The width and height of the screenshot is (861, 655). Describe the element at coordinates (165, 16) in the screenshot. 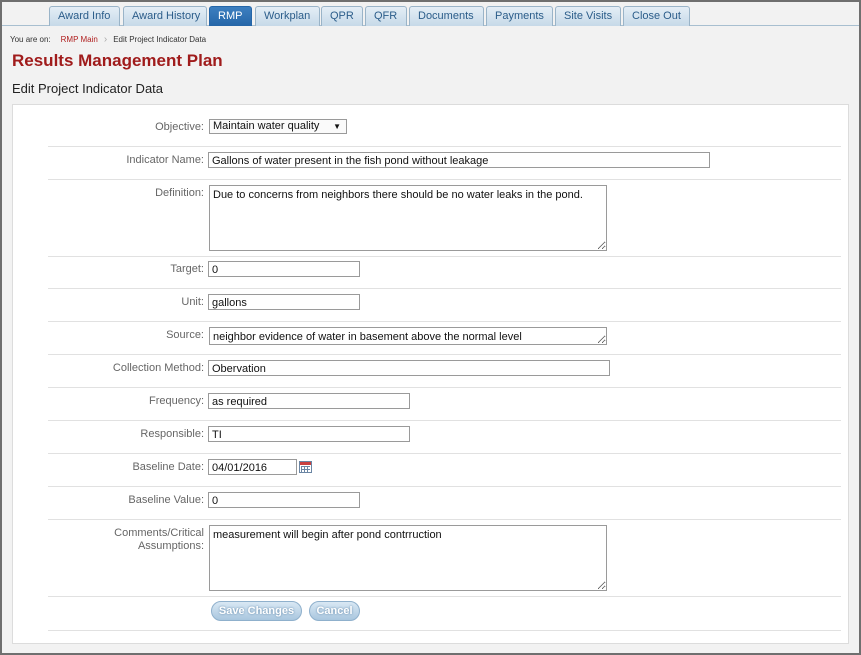

I see `tab-award-history: Award History` at that location.